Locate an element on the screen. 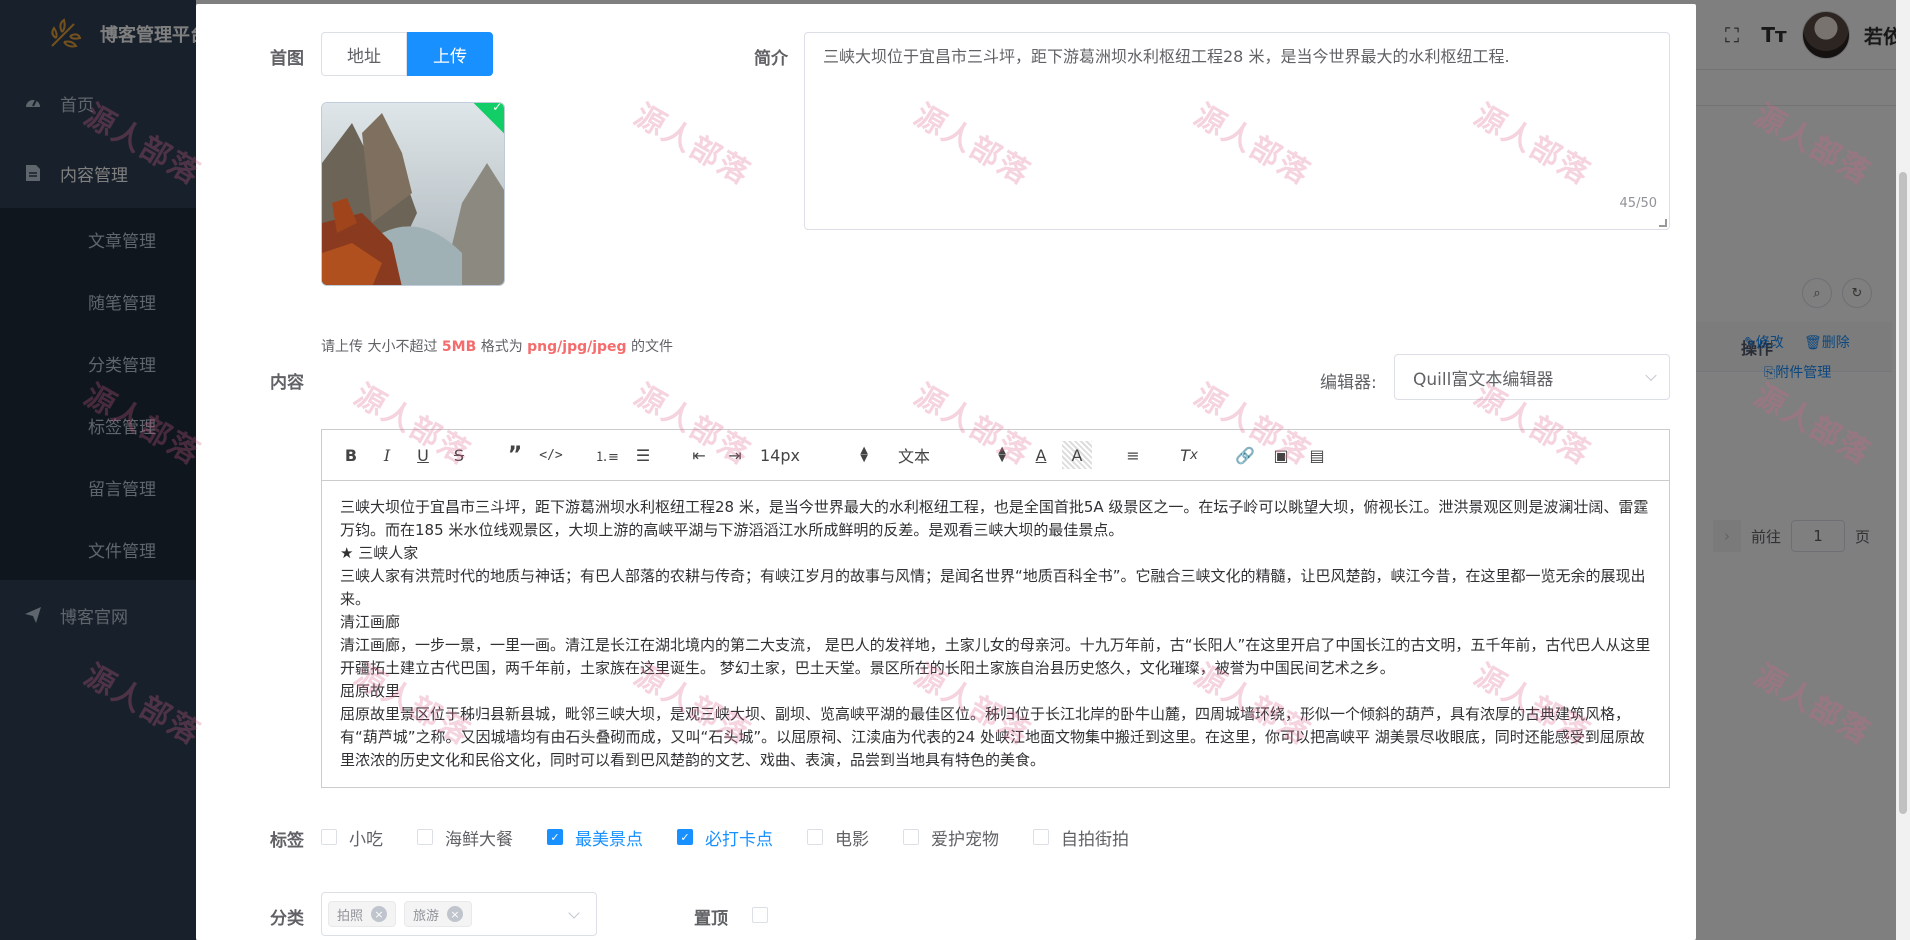 The width and height of the screenshot is (1910, 940). content-label: 内容 is located at coordinates (287, 383).